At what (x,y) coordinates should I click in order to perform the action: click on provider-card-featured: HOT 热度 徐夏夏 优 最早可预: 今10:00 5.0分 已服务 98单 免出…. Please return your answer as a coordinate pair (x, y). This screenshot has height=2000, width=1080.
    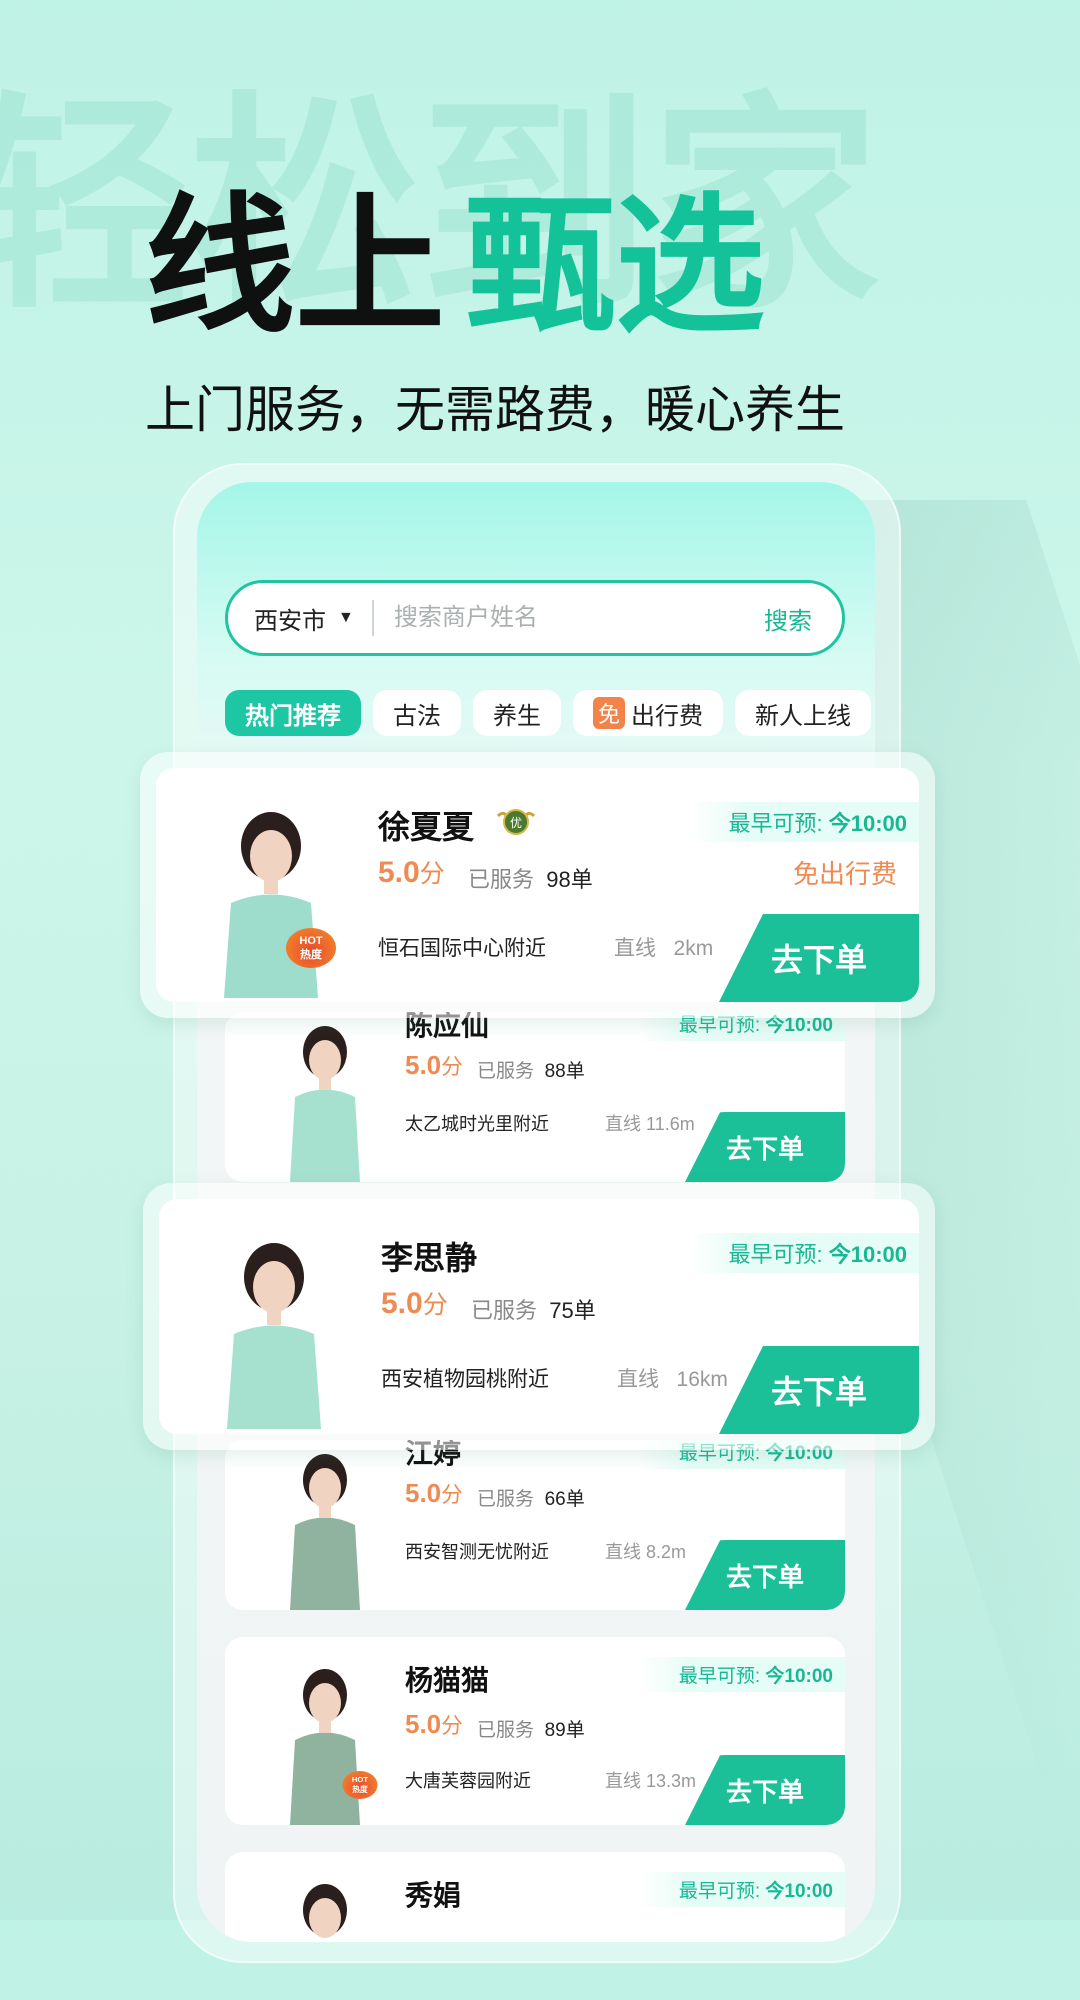
    Looking at the image, I should click on (537, 885).